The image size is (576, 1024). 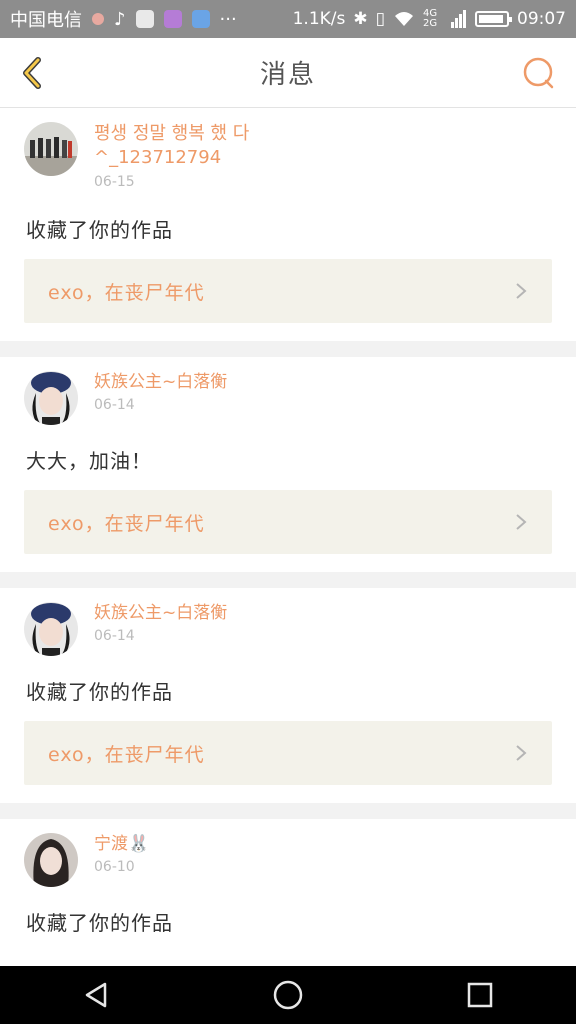 What do you see at coordinates (539, 73) in the screenshot?
I see `search-button` at bounding box center [539, 73].